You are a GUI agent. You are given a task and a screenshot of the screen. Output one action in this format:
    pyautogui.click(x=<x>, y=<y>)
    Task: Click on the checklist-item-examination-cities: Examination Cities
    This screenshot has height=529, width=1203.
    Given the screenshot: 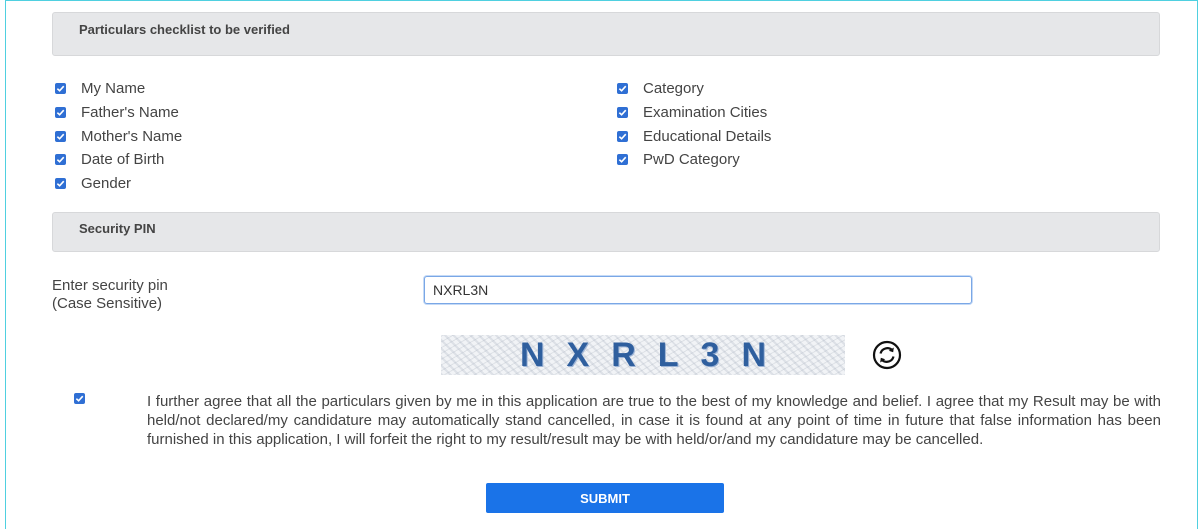 What is the action you would take?
    pyautogui.click(x=692, y=112)
    